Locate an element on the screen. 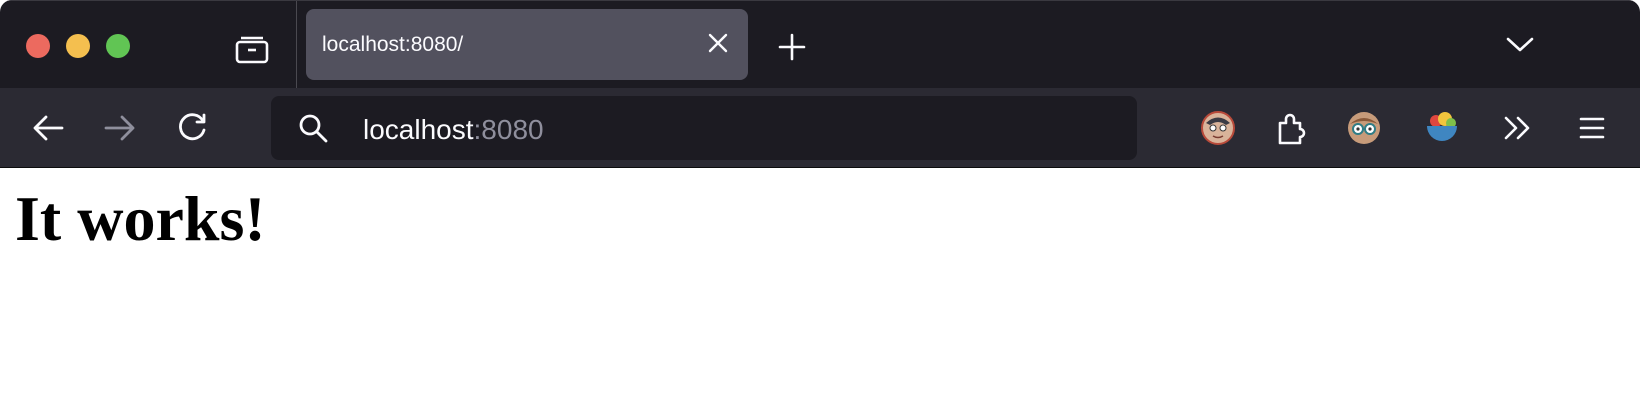 Image resolution: width=1640 pixels, height=407 pixels. forward-arrow-icon is located at coordinates (120, 128).